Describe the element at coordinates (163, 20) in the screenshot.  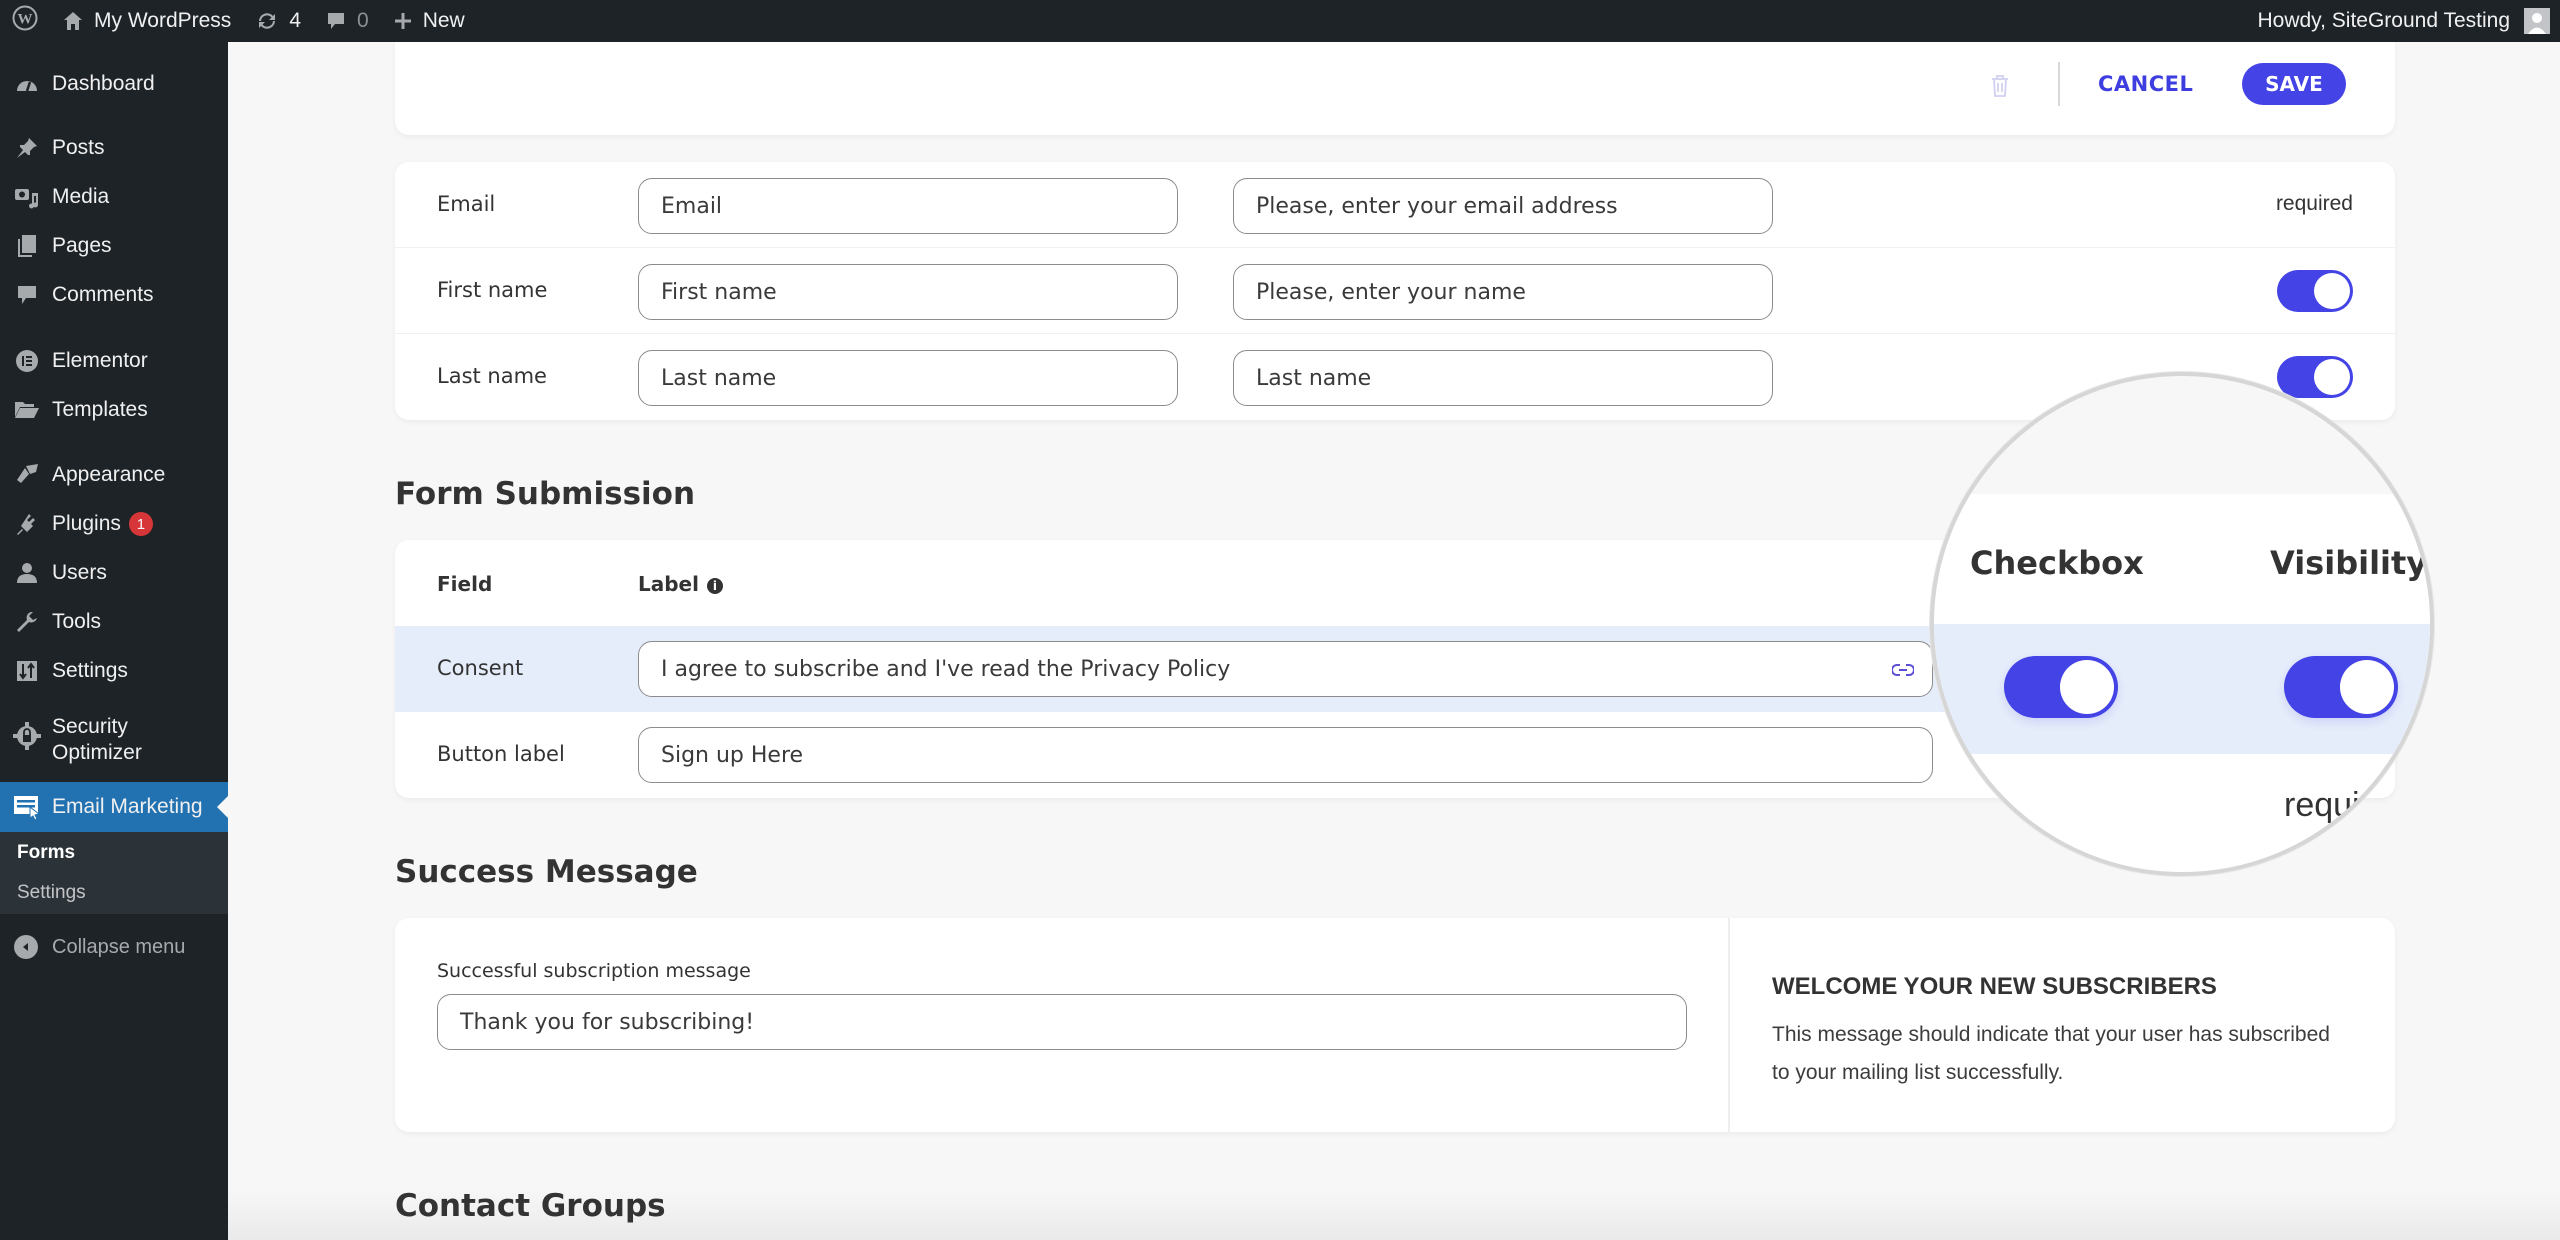
I see `site-name: My WordPress` at that location.